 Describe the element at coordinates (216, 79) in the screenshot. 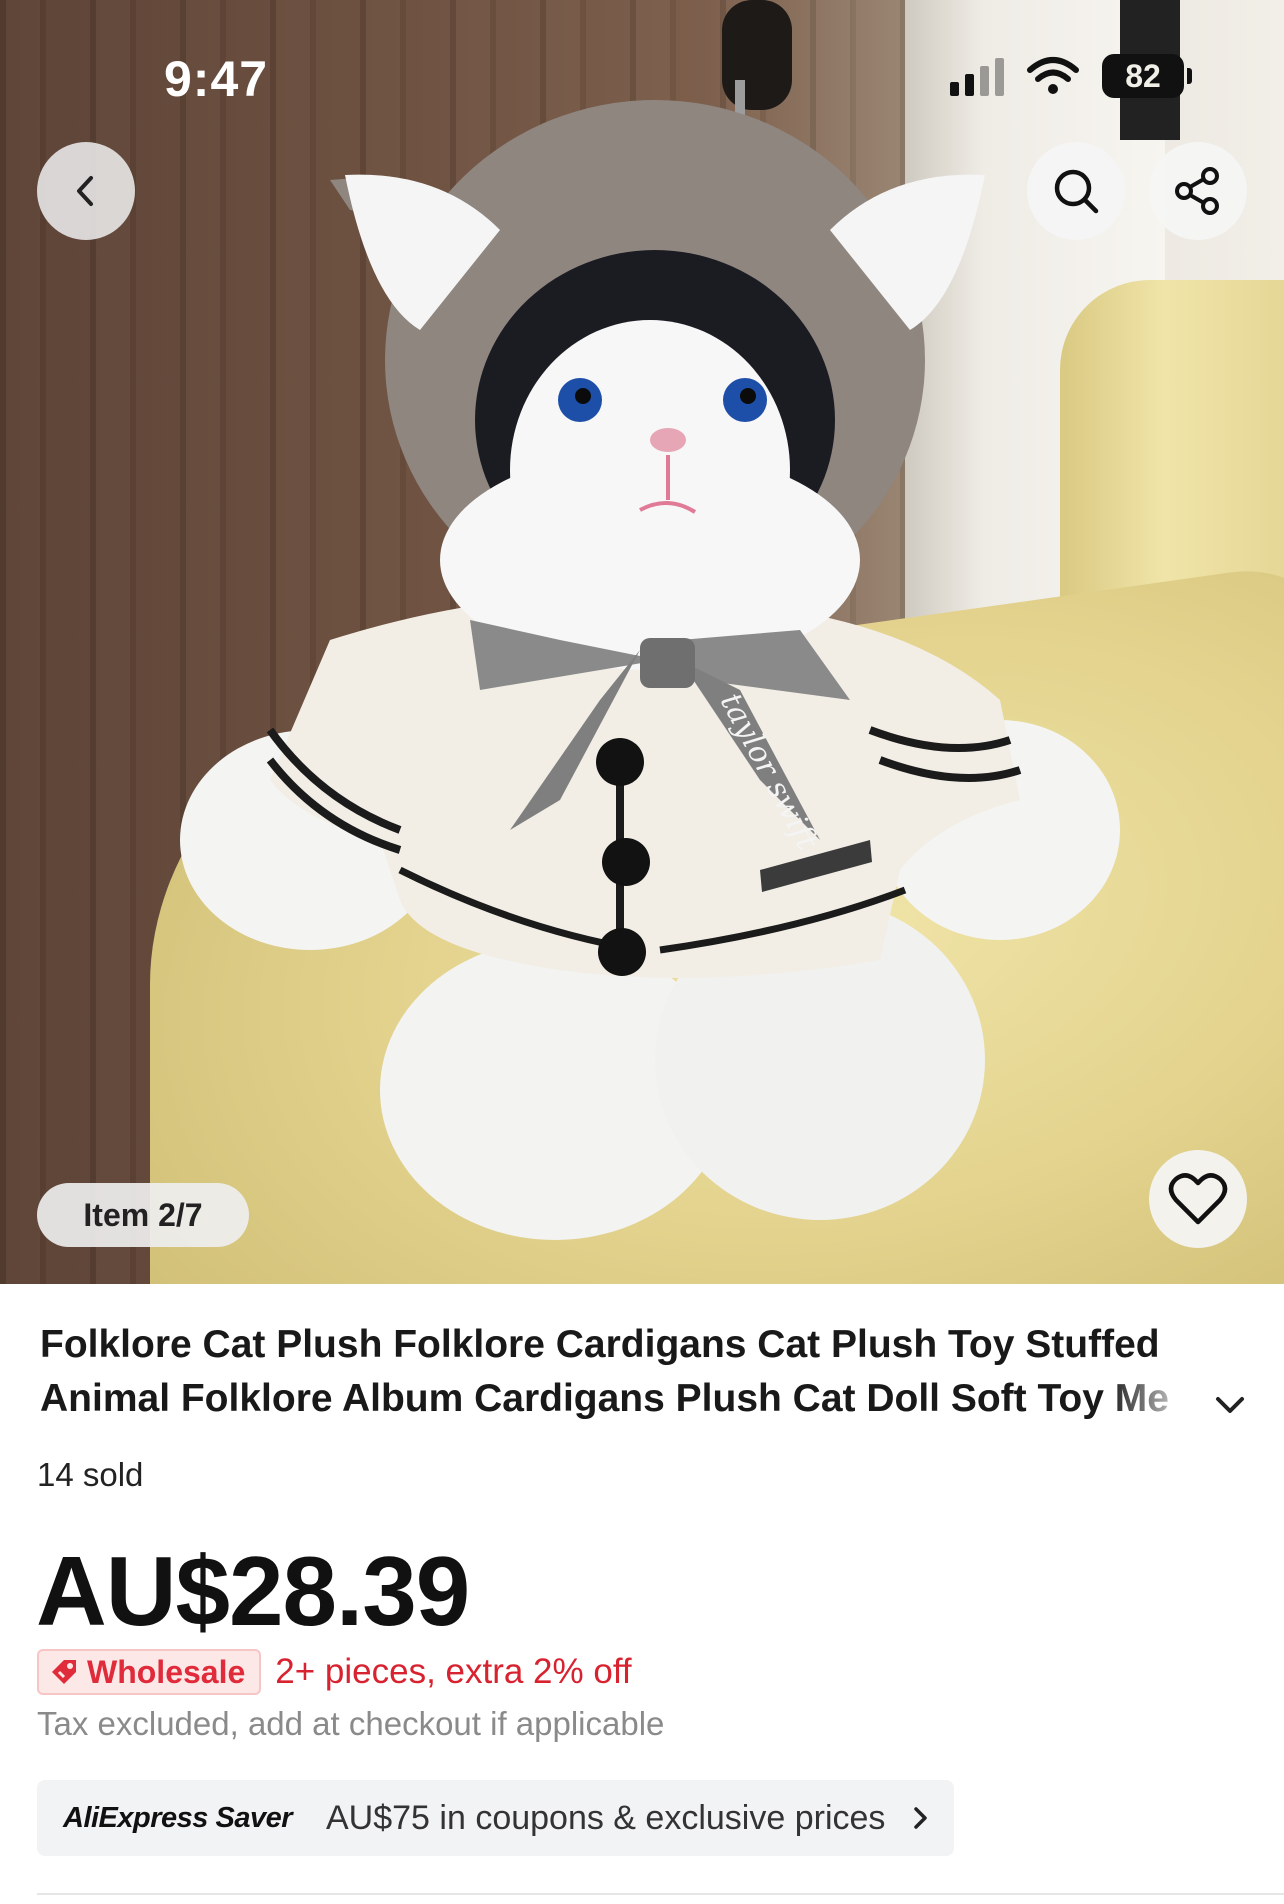

I see `status-bar-time: 9:47` at that location.